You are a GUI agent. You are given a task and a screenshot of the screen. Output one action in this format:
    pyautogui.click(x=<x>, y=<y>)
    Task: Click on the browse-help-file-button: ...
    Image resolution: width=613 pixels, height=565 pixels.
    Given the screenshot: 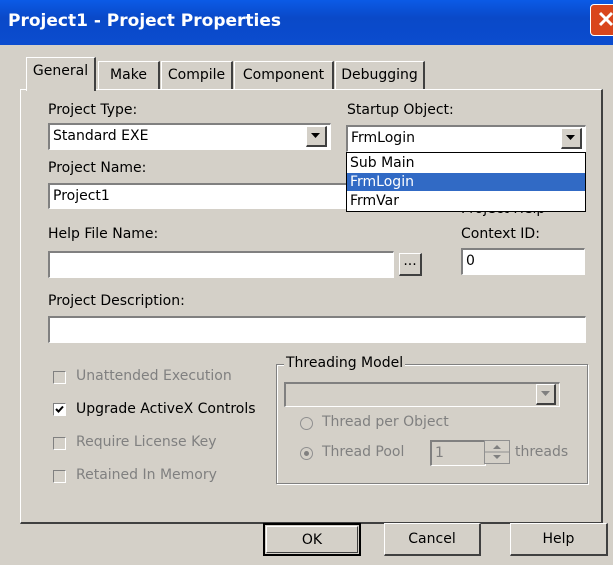 What is the action you would take?
    pyautogui.click(x=410, y=264)
    